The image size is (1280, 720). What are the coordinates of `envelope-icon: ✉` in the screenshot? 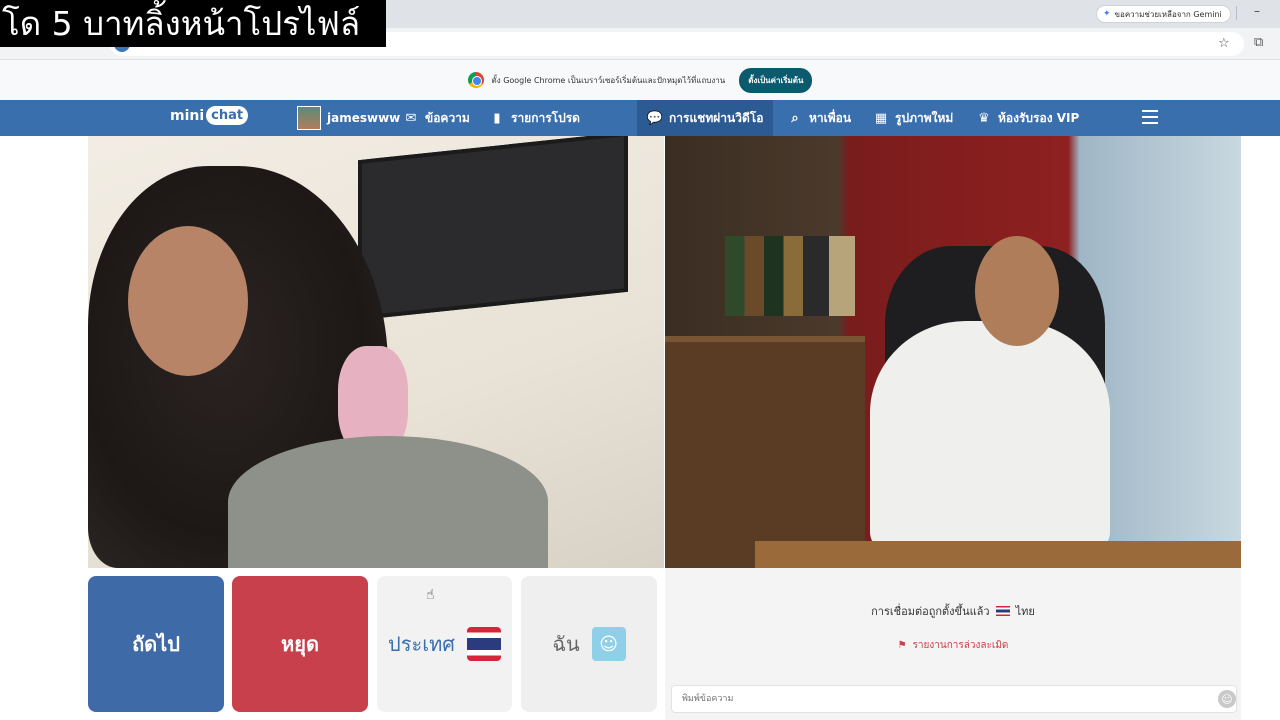 It's located at (411, 118).